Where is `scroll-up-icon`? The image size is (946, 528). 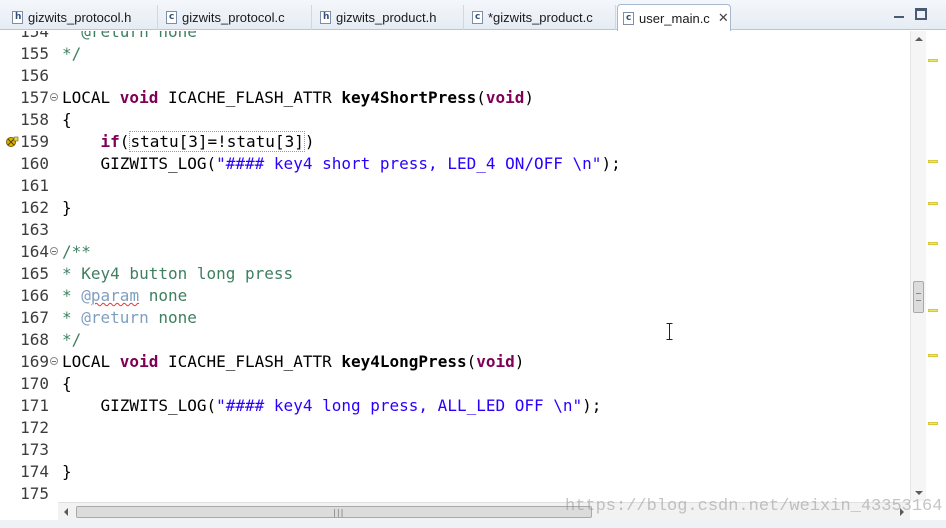
scroll-up-icon is located at coordinates (919, 39).